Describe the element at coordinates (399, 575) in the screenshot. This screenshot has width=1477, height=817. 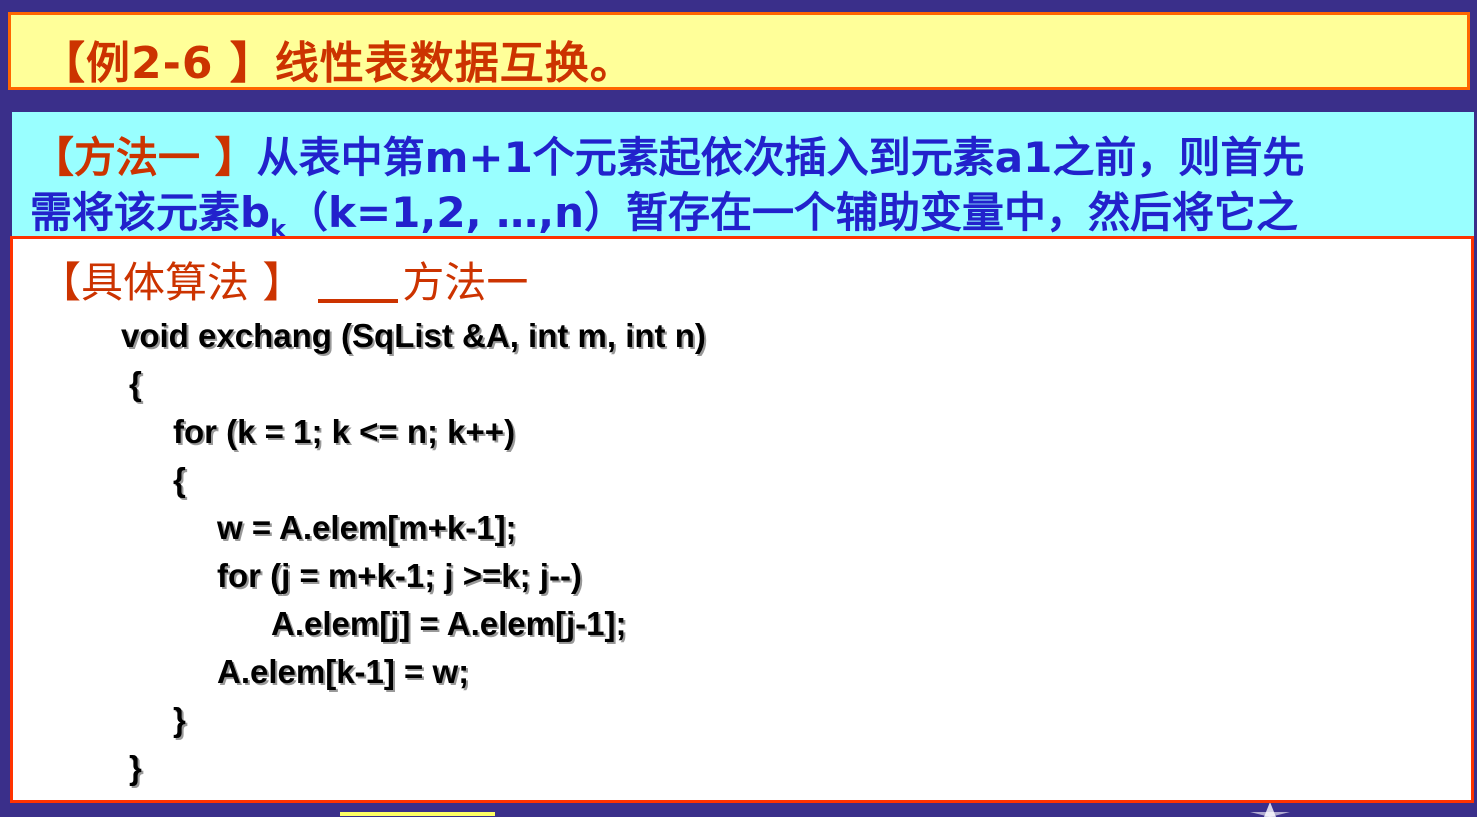
I see `code-line: for (j = m+k-1; j >=k; j--)` at that location.